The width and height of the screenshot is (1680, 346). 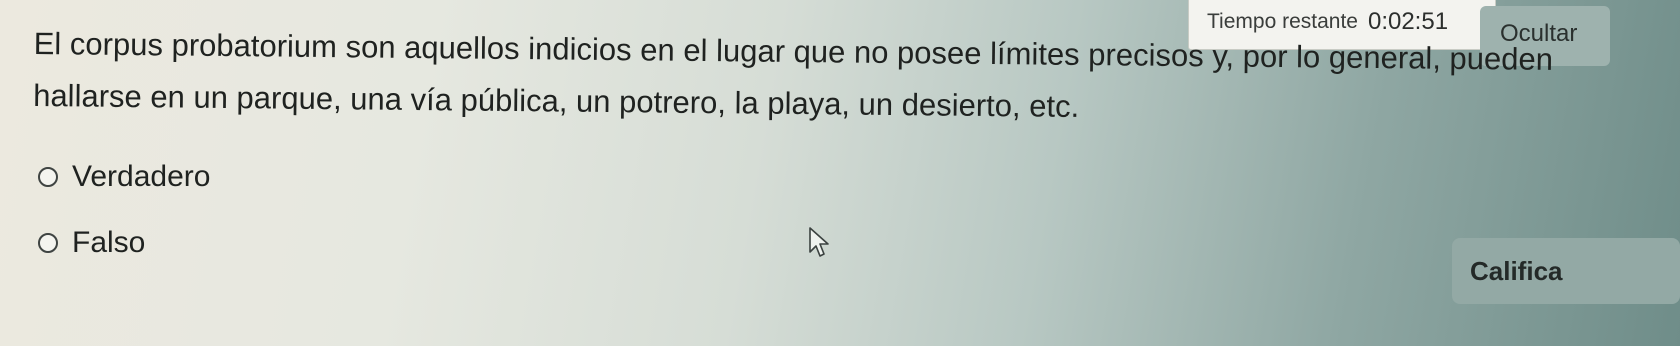 I want to click on option-label: Falso, so click(x=109, y=242).